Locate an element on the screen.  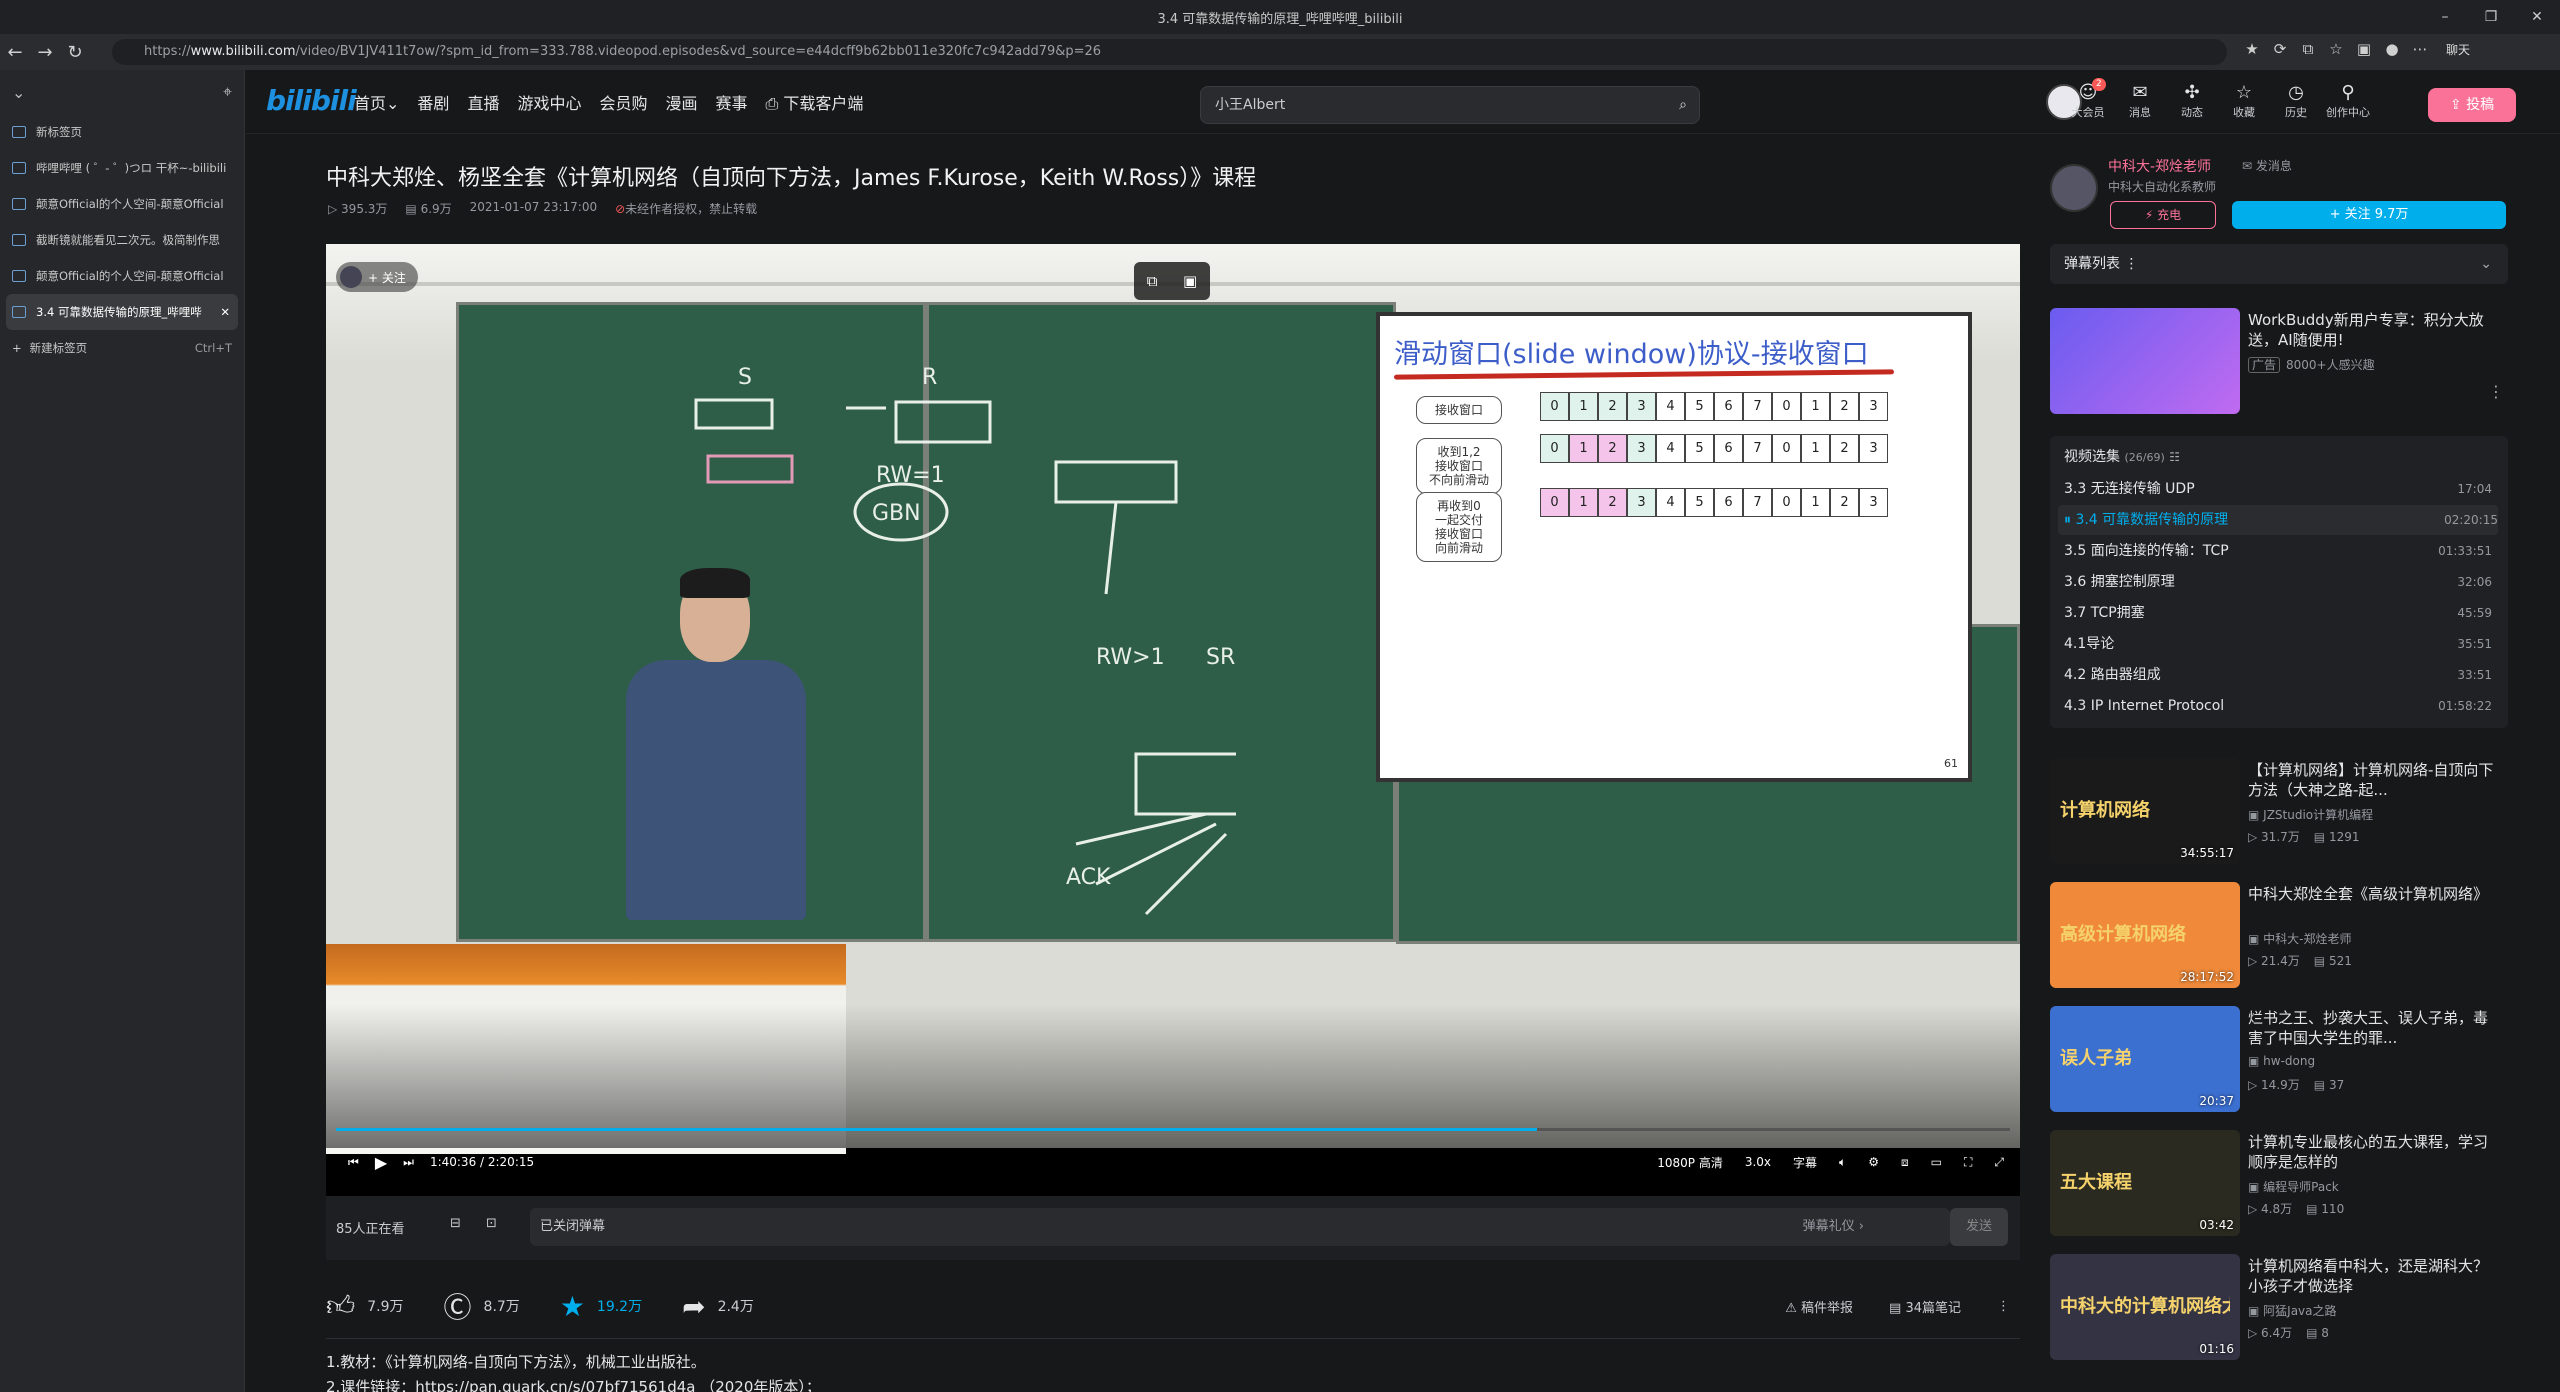
prev-icon: ⏮ is located at coordinates (353, 1162).